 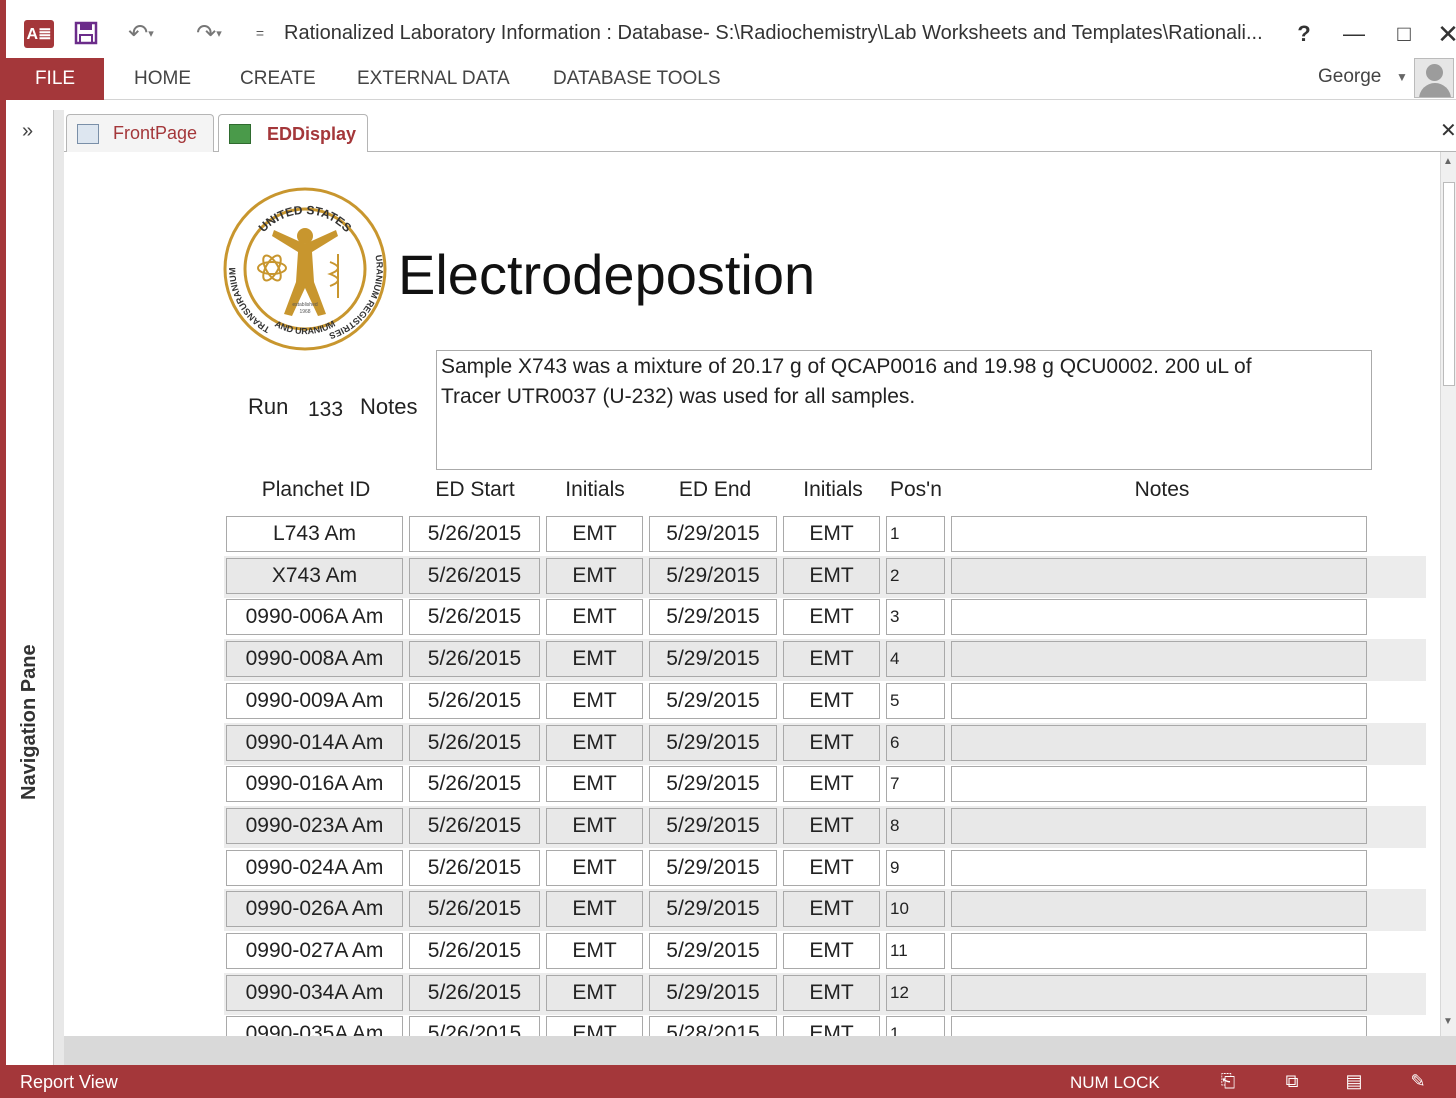 I want to click on planchet-id-cell: 0990-035A Am, so click(x=314, y=1026).